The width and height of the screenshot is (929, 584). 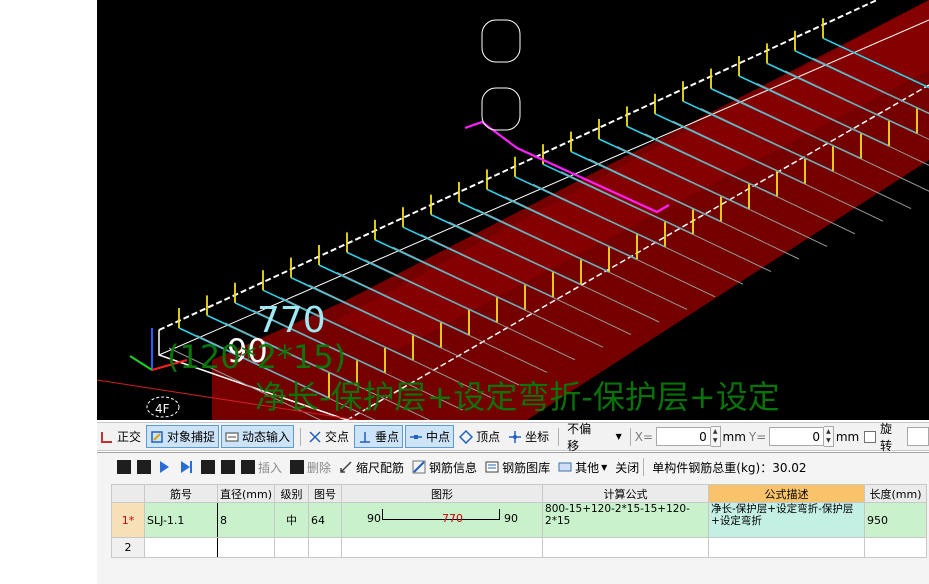 What do you see at coordinates (715, 436) in the screenshot?
I see `x-stepper: ▲ ▼` at bounding box center [715, 436].